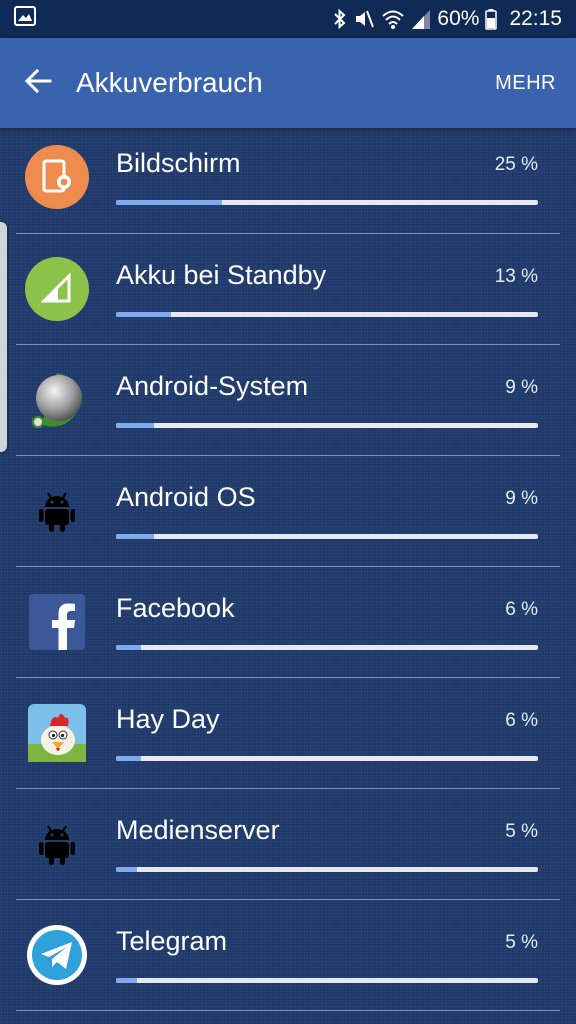  Describe the element at coordinates (57, 400) in the screenshot. I see `android-system-icon` at that location.